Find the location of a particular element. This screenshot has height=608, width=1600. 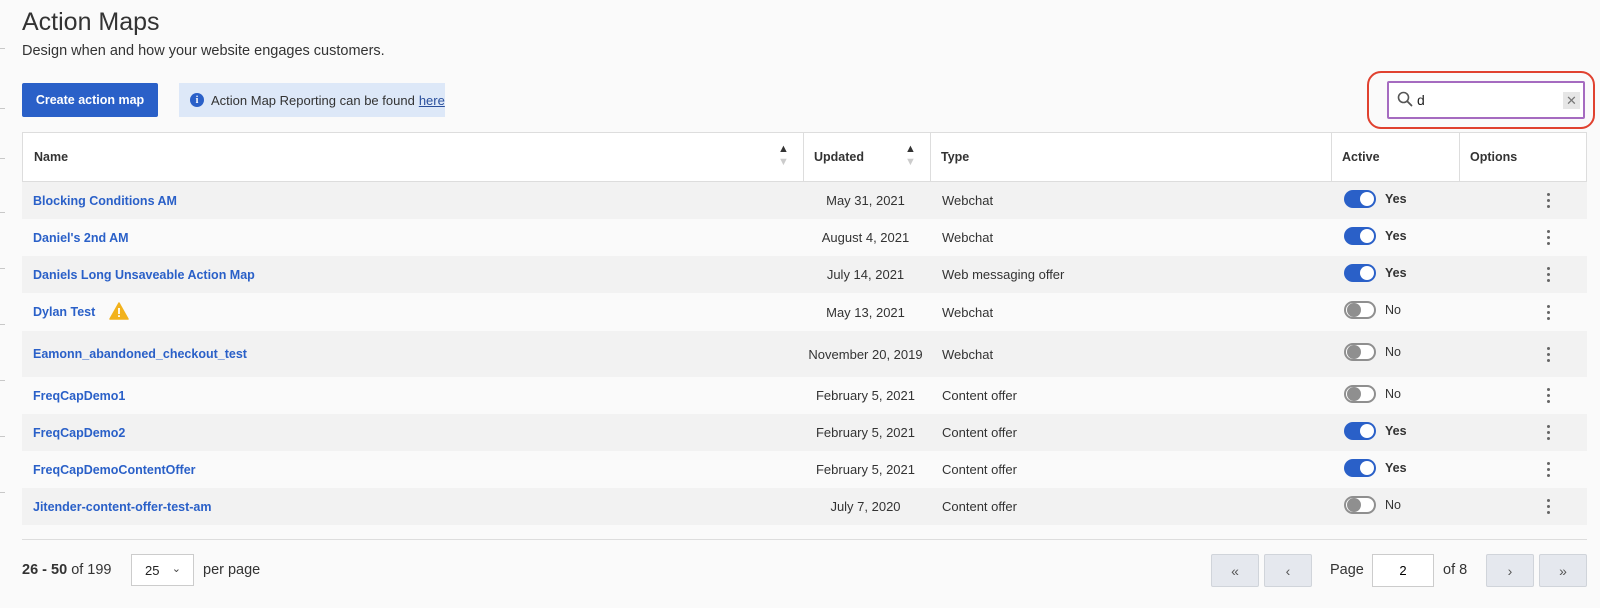

action-map-link: Dylan Test is located at coordinates (64, 312).